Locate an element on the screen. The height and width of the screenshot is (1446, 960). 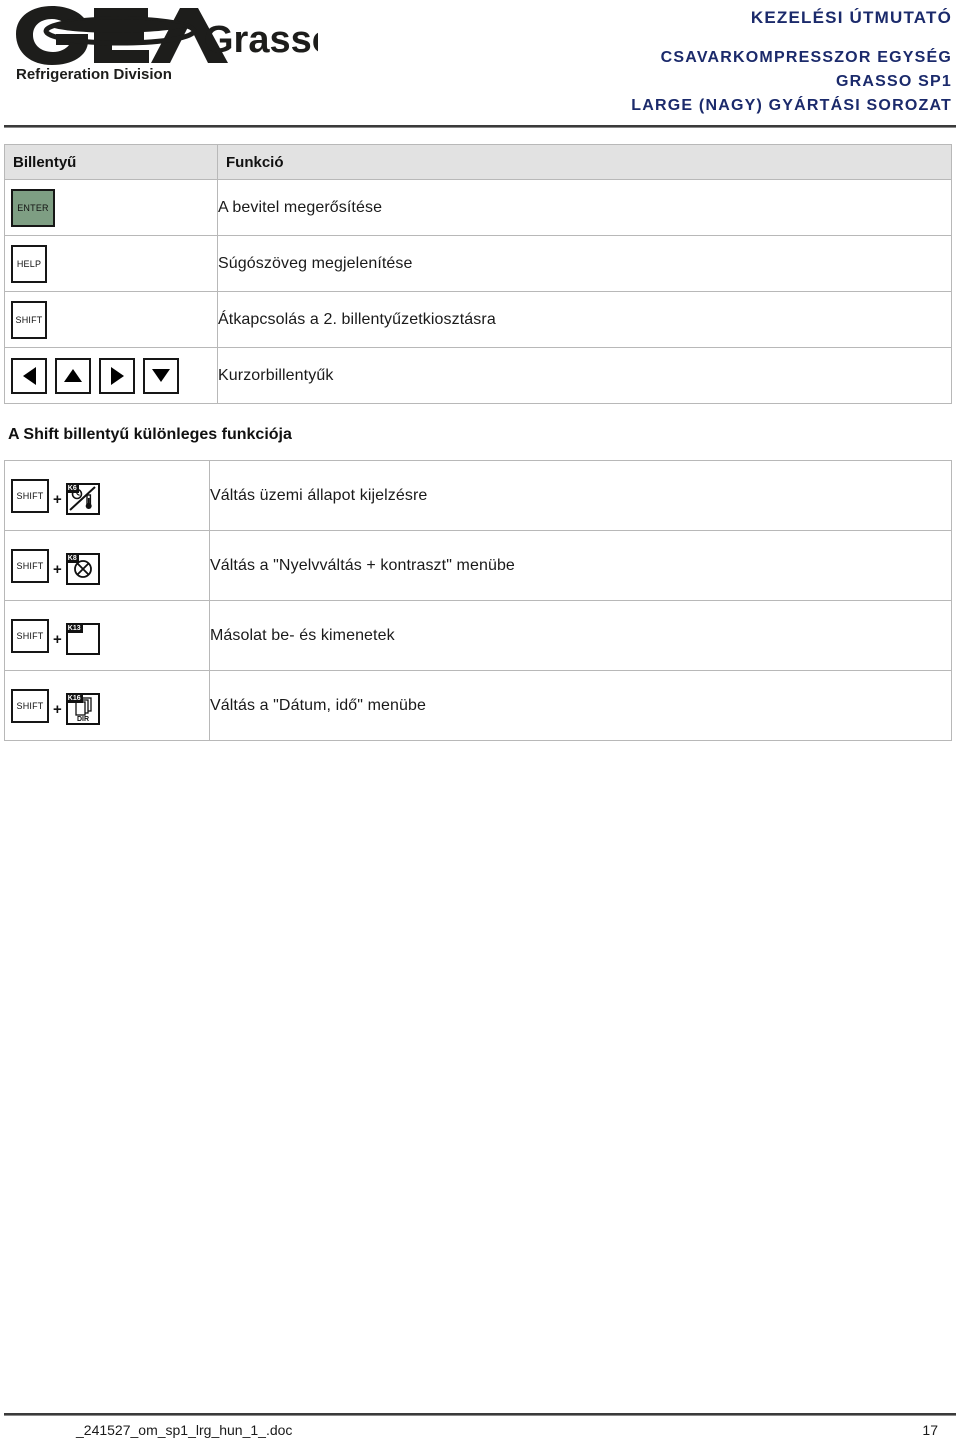
function-cell: Súgószöveg megjelenítése is located at coordinates (584, 263).